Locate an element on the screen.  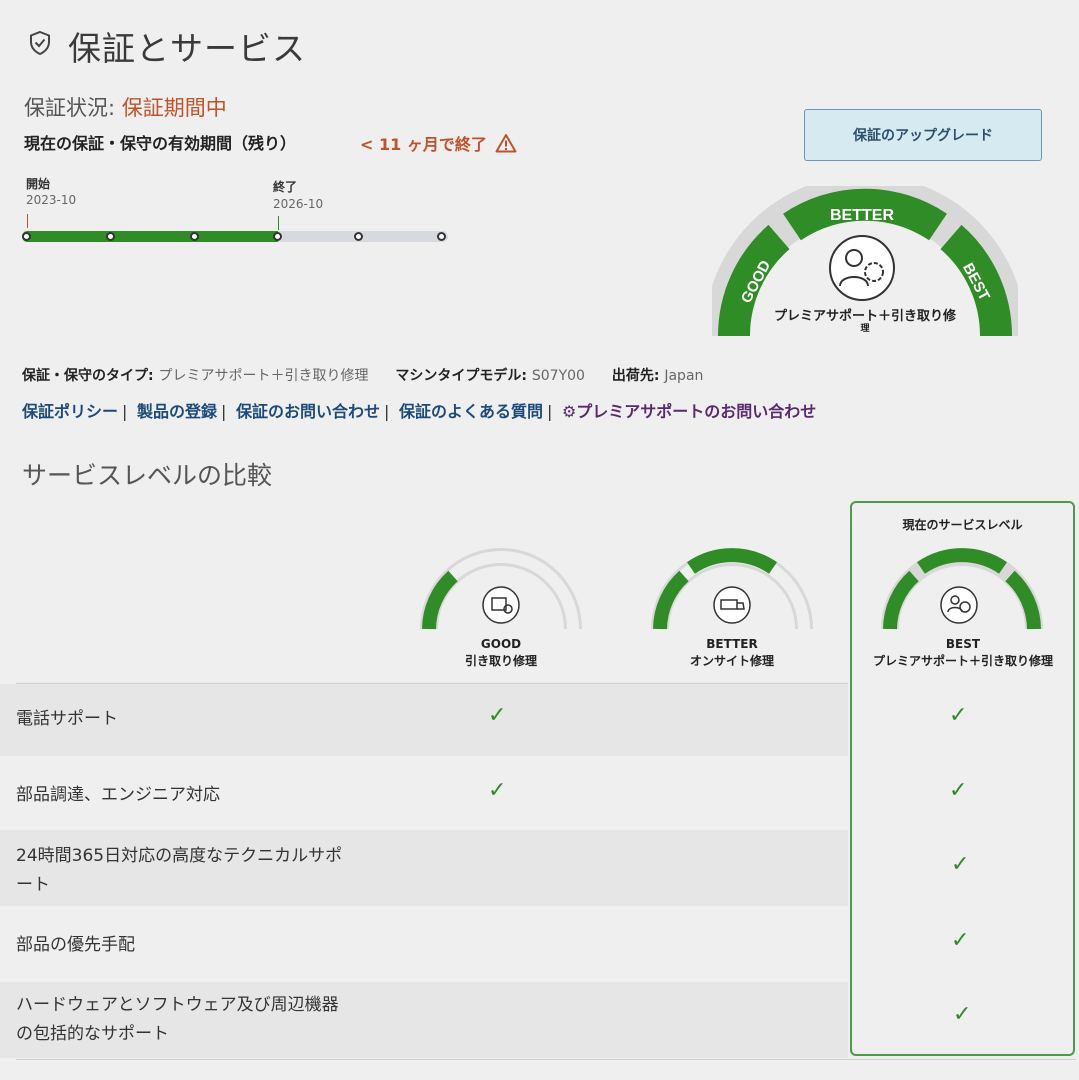
feature-label-line1: 24時間365日対応の高度なテクニカルサポ is located at coordinates (179, 856).